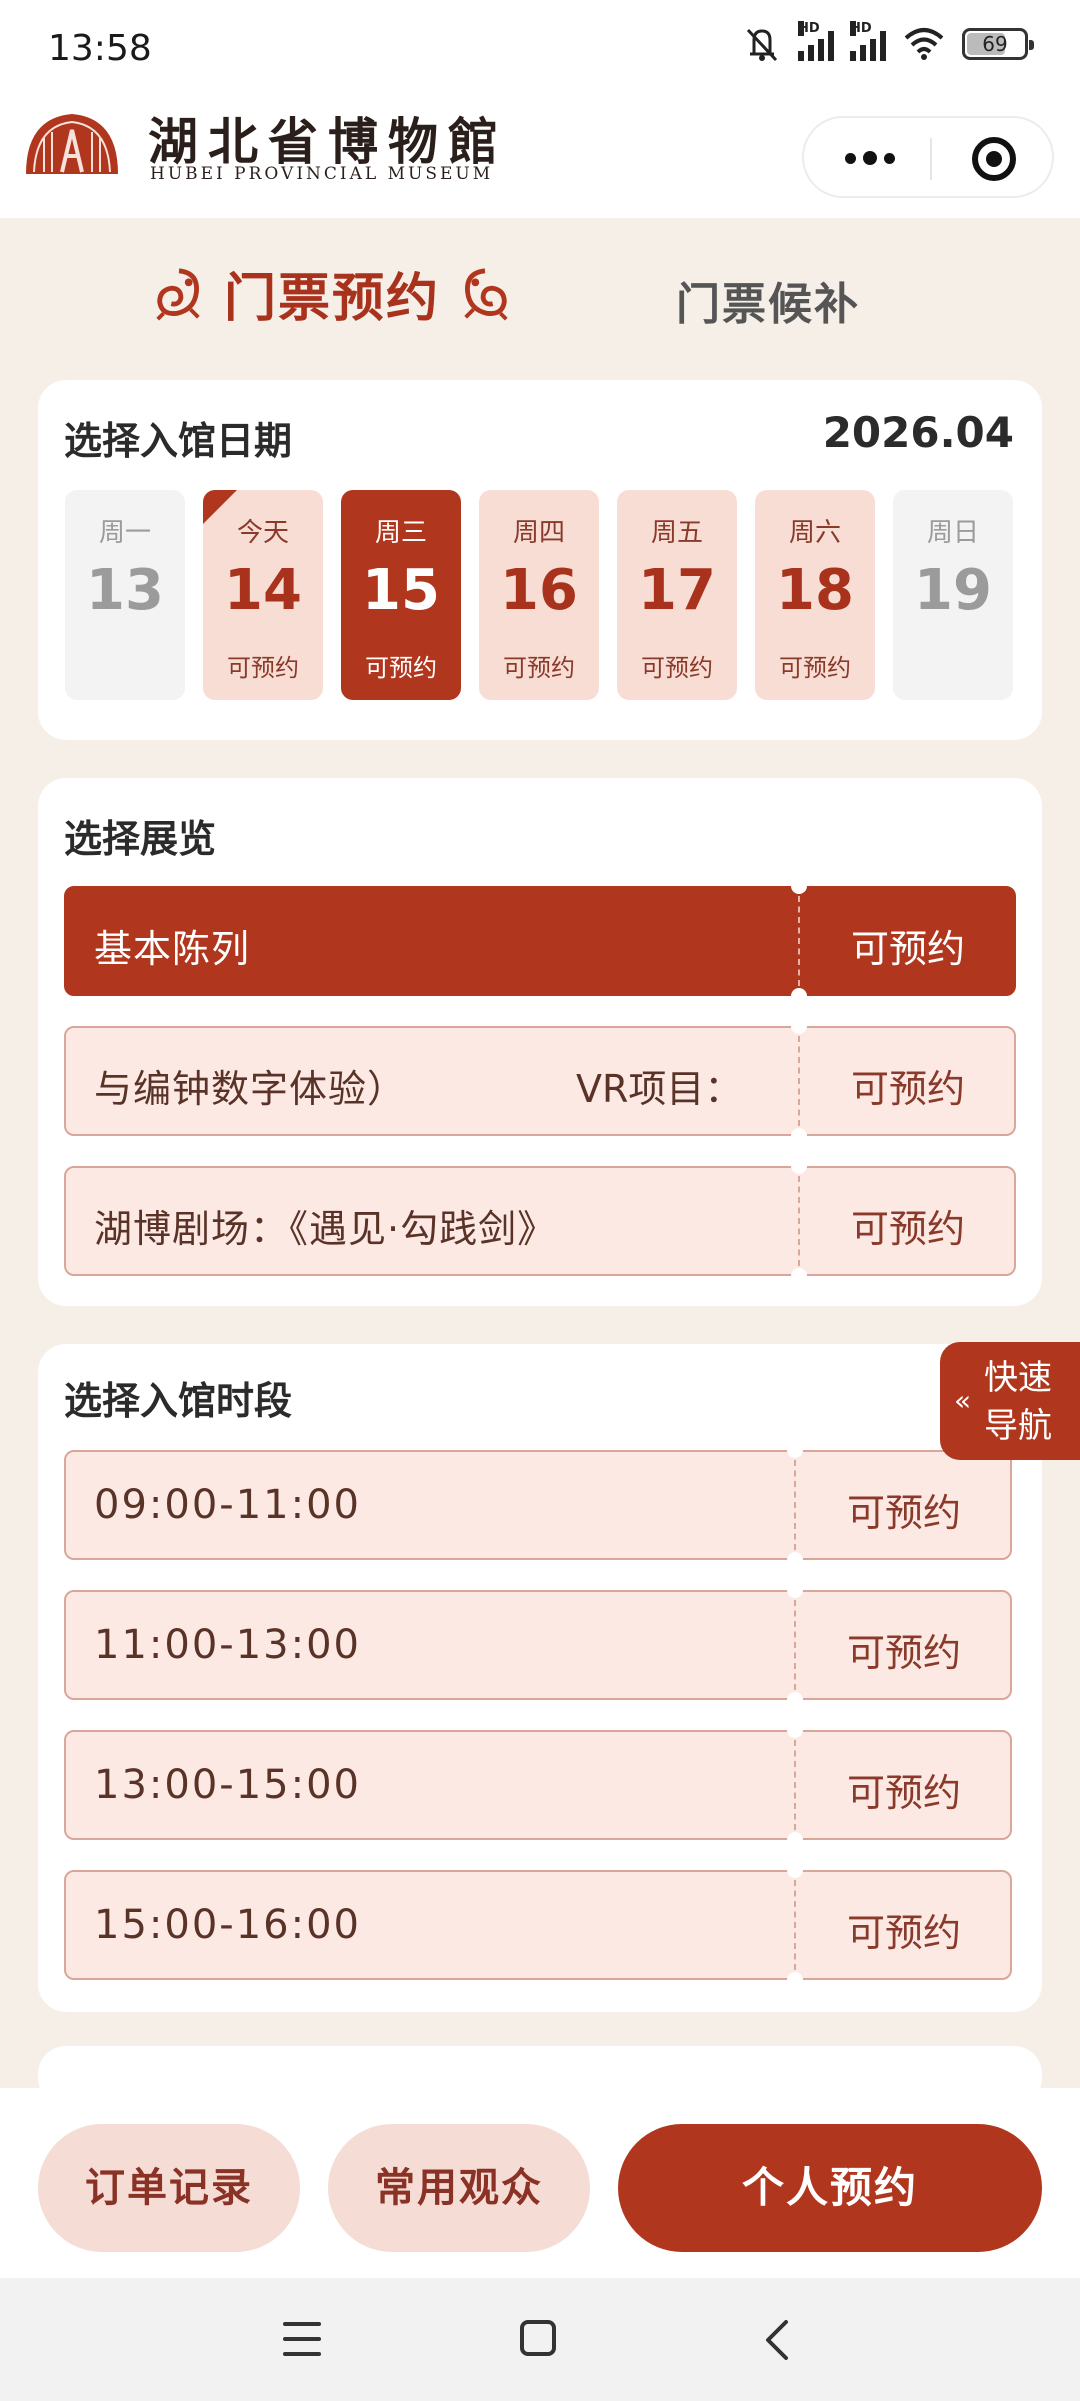 The image size is (1080, 2401). I want to click on home-icon, so click(538, 2338).